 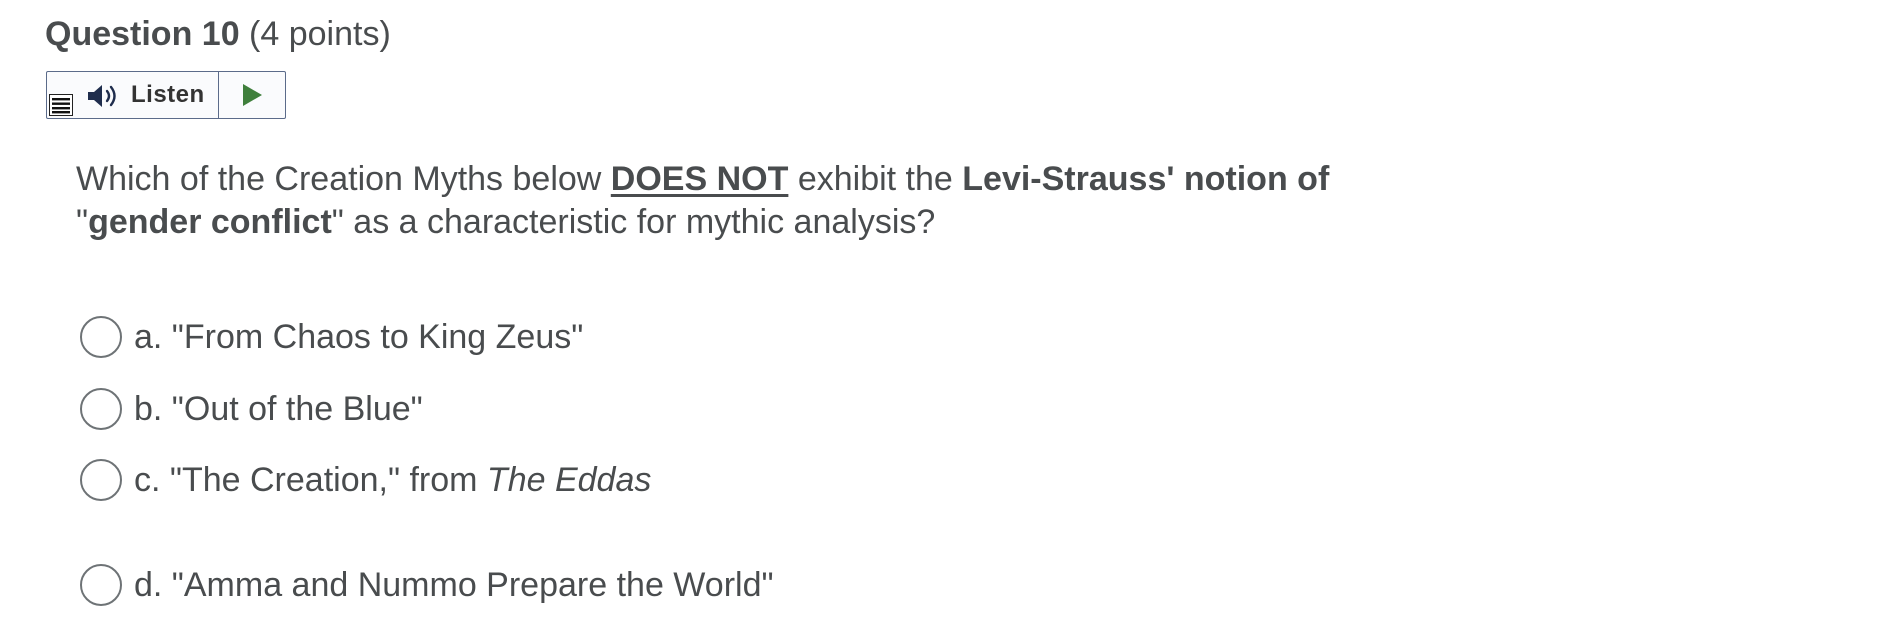 What do you see at coordinates (569, 480) in the screenshot?
I see `option-label-c-italic: The Eddas` at bounding box center [569, 480].